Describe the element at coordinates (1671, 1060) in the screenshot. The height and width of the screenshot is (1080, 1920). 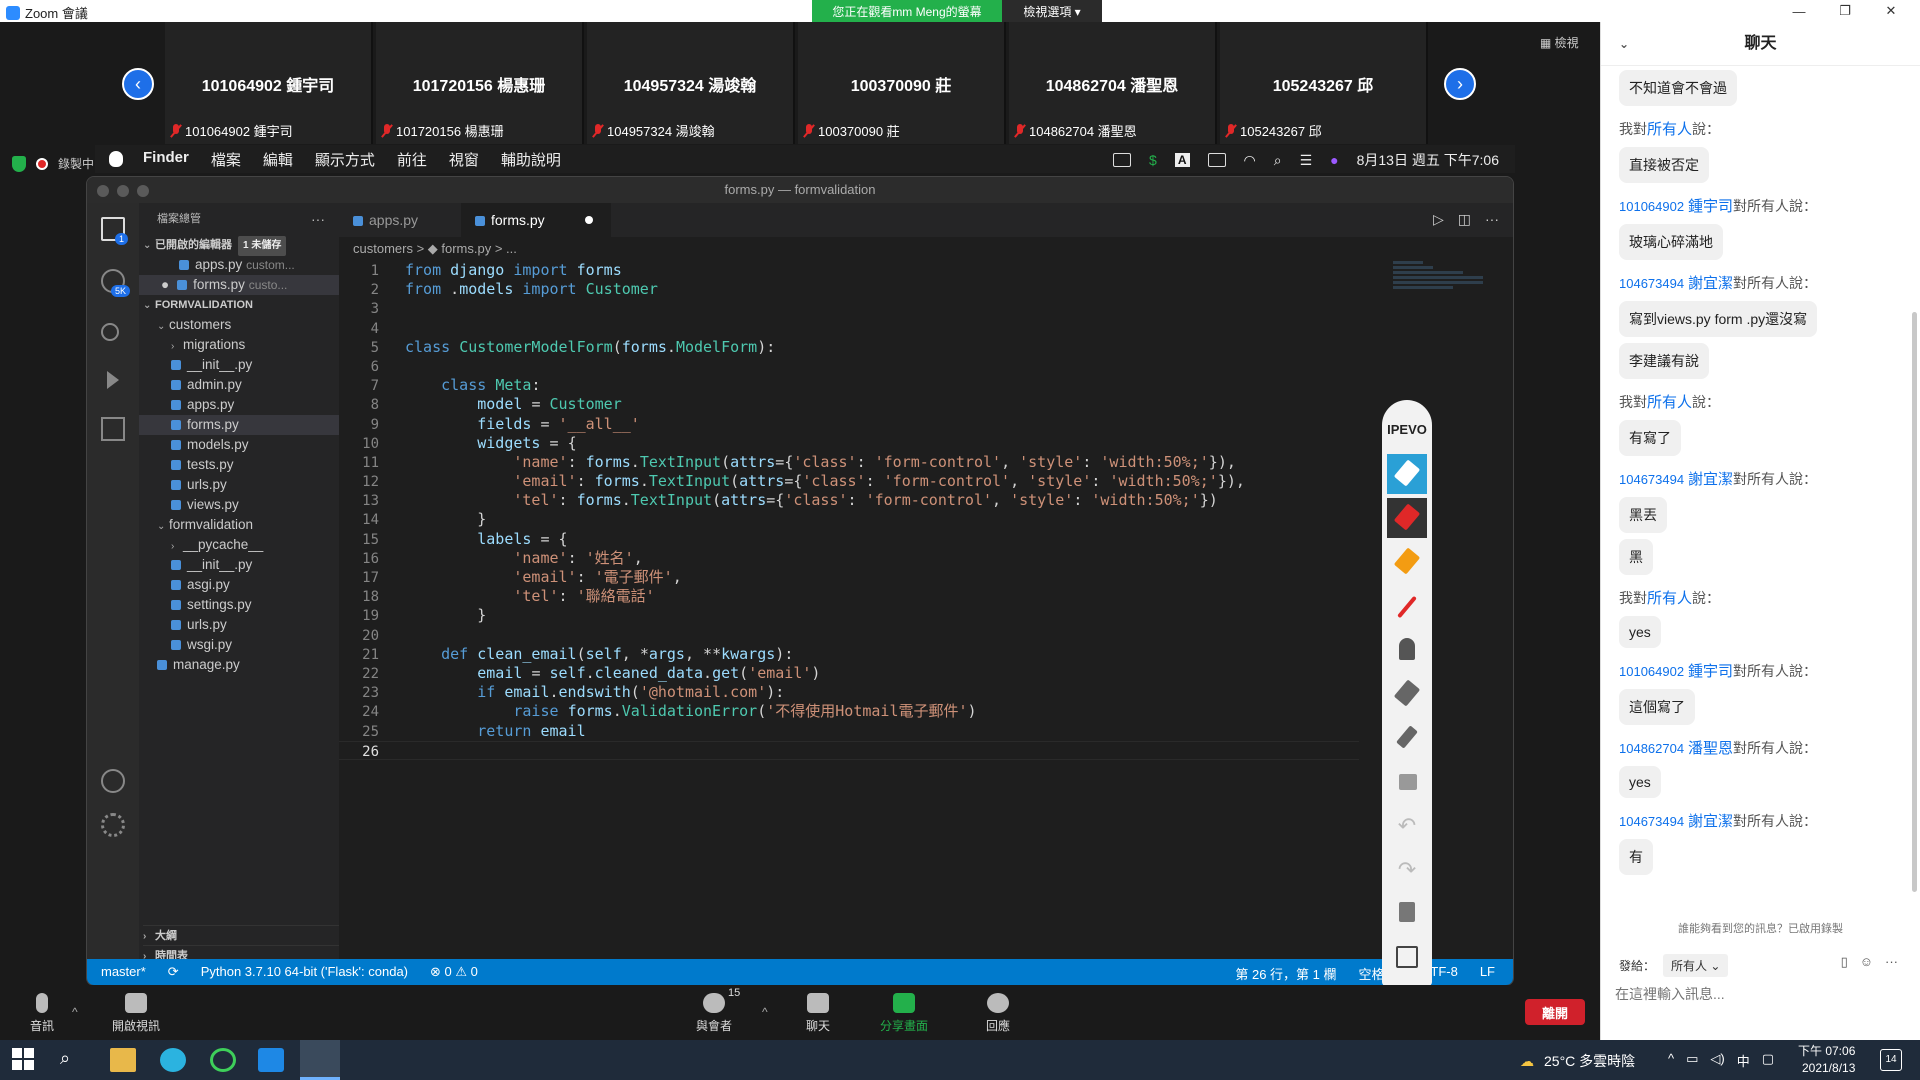
I see `tray-chevron-icon: ^` at that location.